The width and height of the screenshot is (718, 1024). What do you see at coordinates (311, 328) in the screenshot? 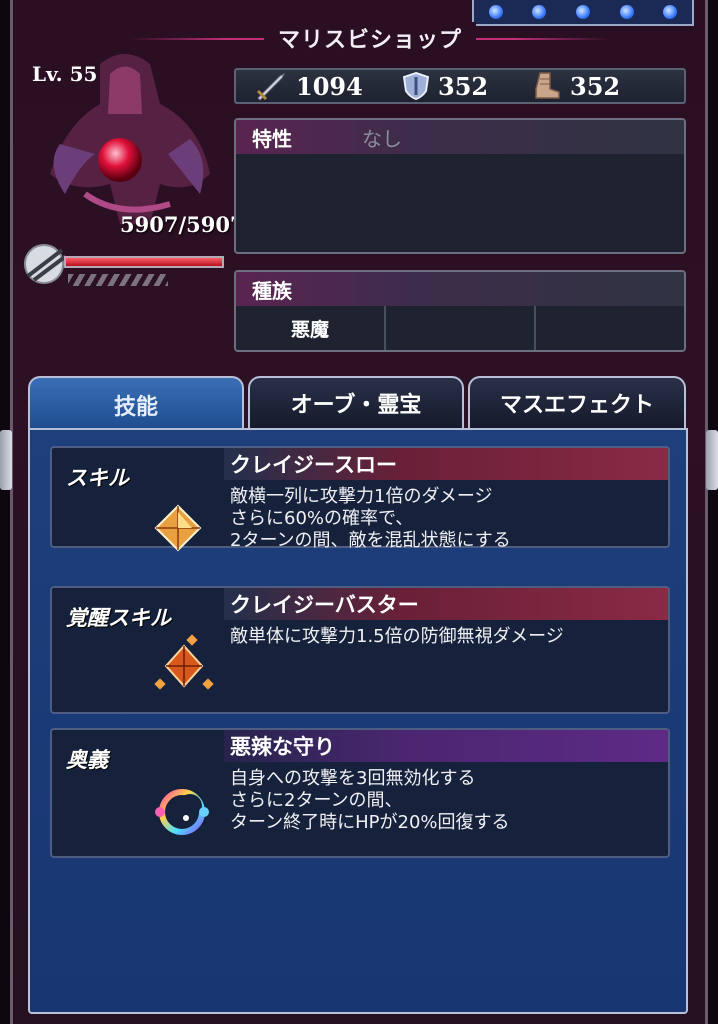
I see `race-cell: 悪魔` at bounding box center [311, 328].